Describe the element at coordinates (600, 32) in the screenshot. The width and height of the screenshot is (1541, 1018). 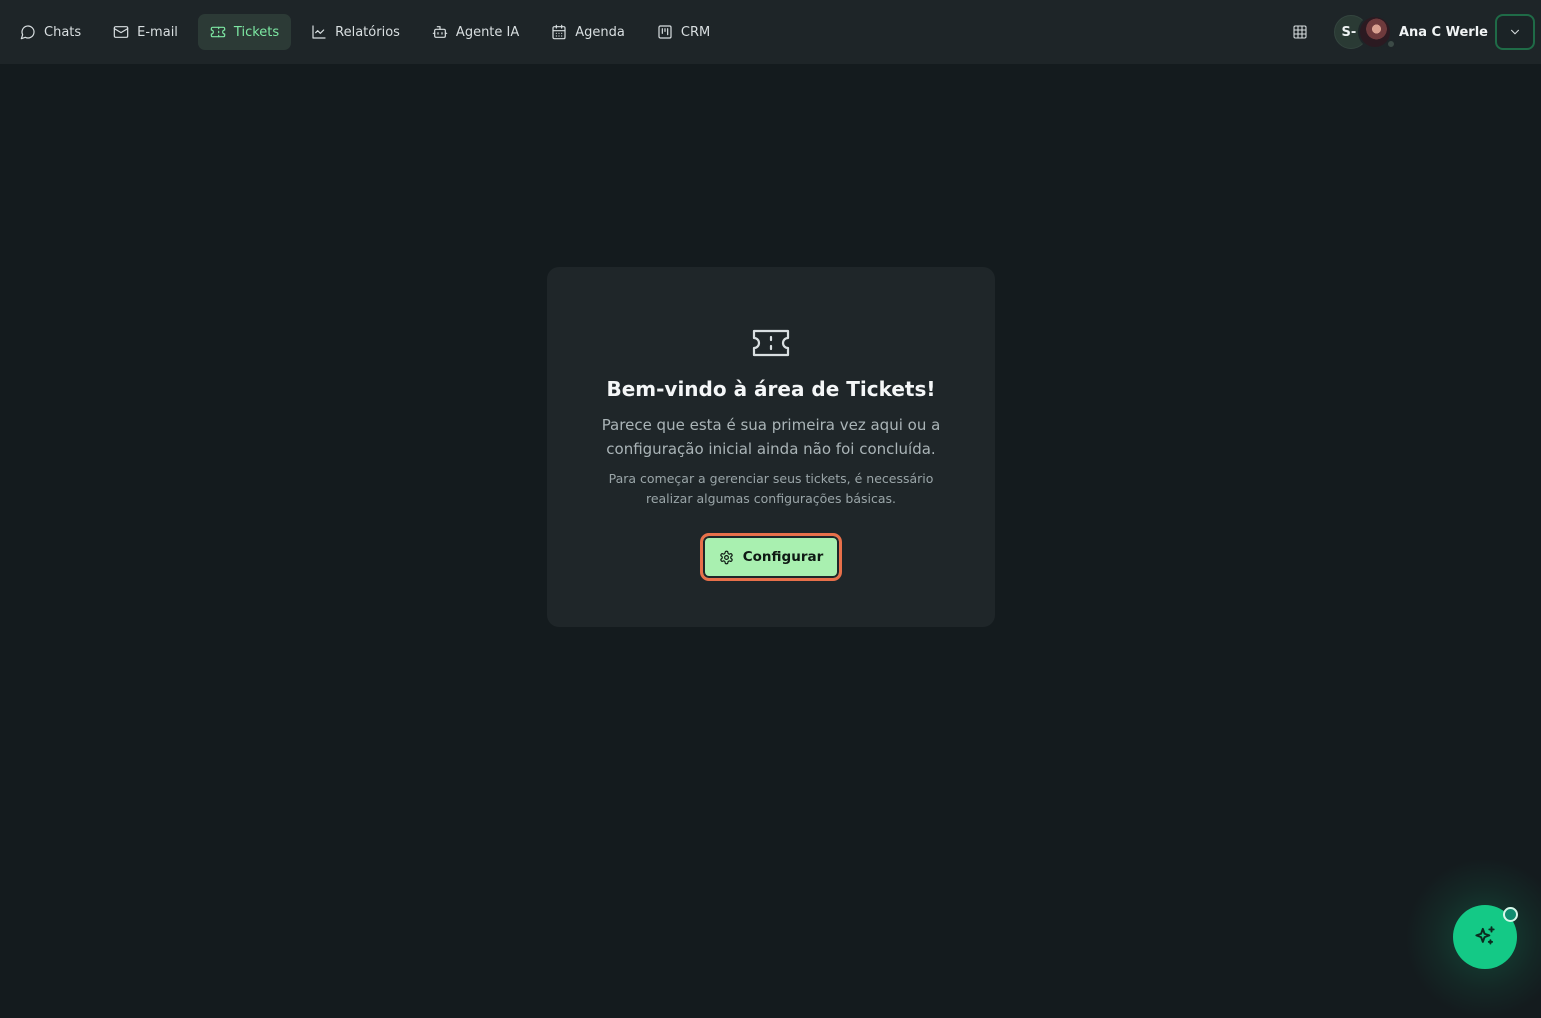
I see `nav-item-label: Agenda` at that location.